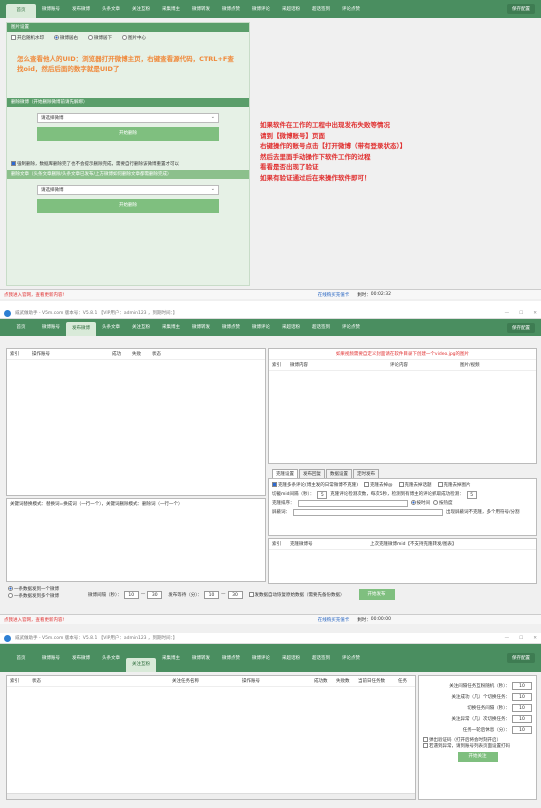 This screenshot has width=541, height=808. What do you see at coordinates (415, 485) in the screenshot?
I see `clone-no-topic-option: 克隆去掉话题` at bounding box center [415, 485].